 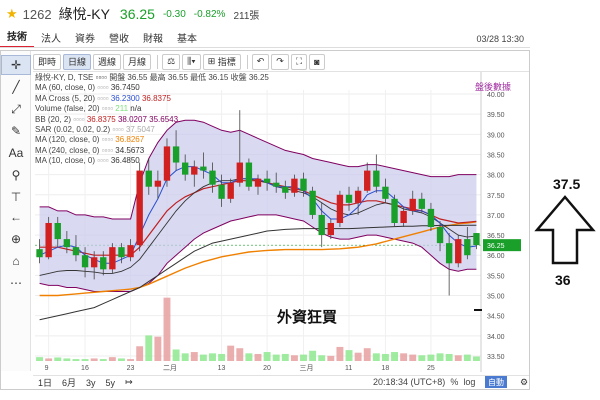 What do you see at coordinates (563, 280) in the screenshot?
I see `support-price-label: 36` at bounding box center [563, 280].